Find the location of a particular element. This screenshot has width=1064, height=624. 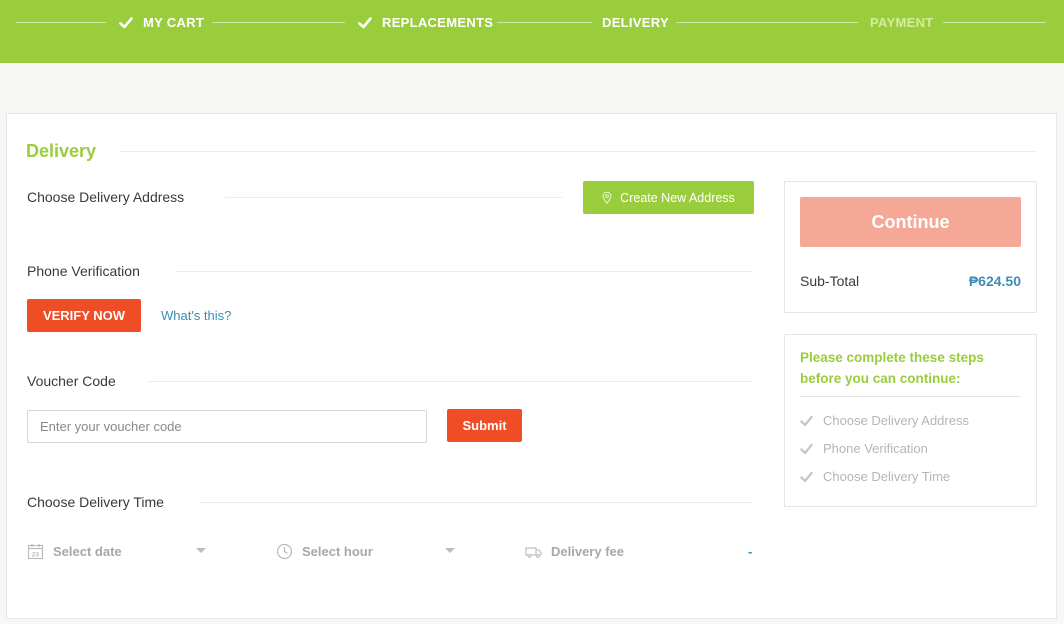

create-new-address-button: Create New Address is located at coordinates (668, 197).